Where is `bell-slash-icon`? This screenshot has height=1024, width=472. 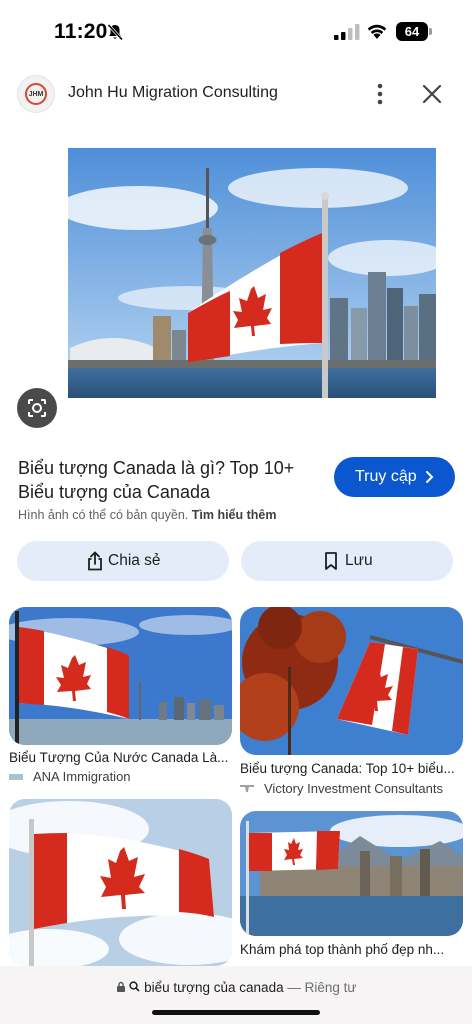 bell-slash-icon is located at coordinates (115, 32).